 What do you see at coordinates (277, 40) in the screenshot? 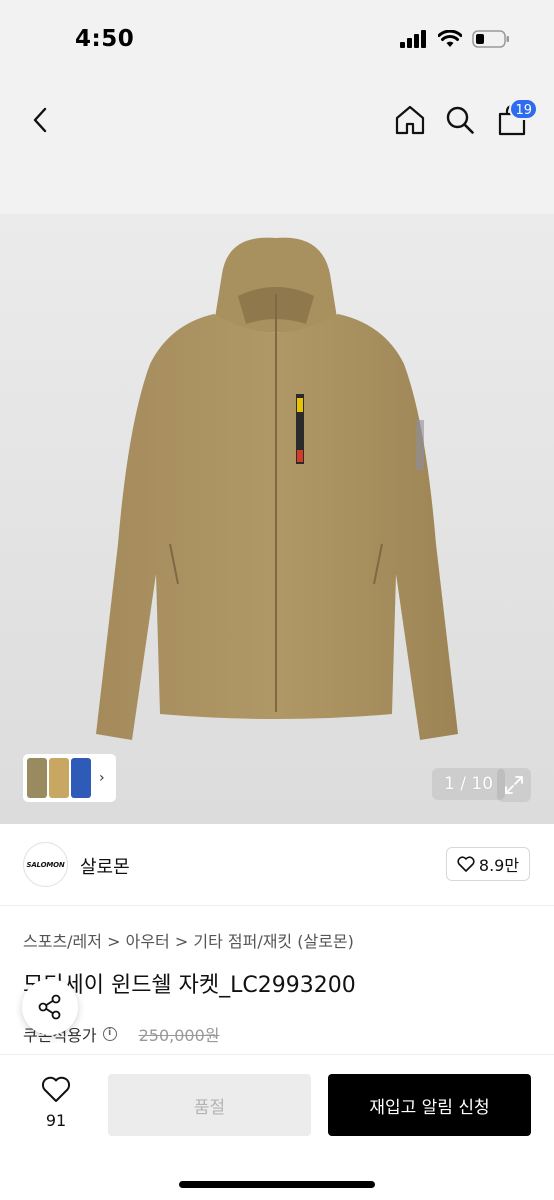
I see `status-bar: 4:50` at bounding box center [277, 40].